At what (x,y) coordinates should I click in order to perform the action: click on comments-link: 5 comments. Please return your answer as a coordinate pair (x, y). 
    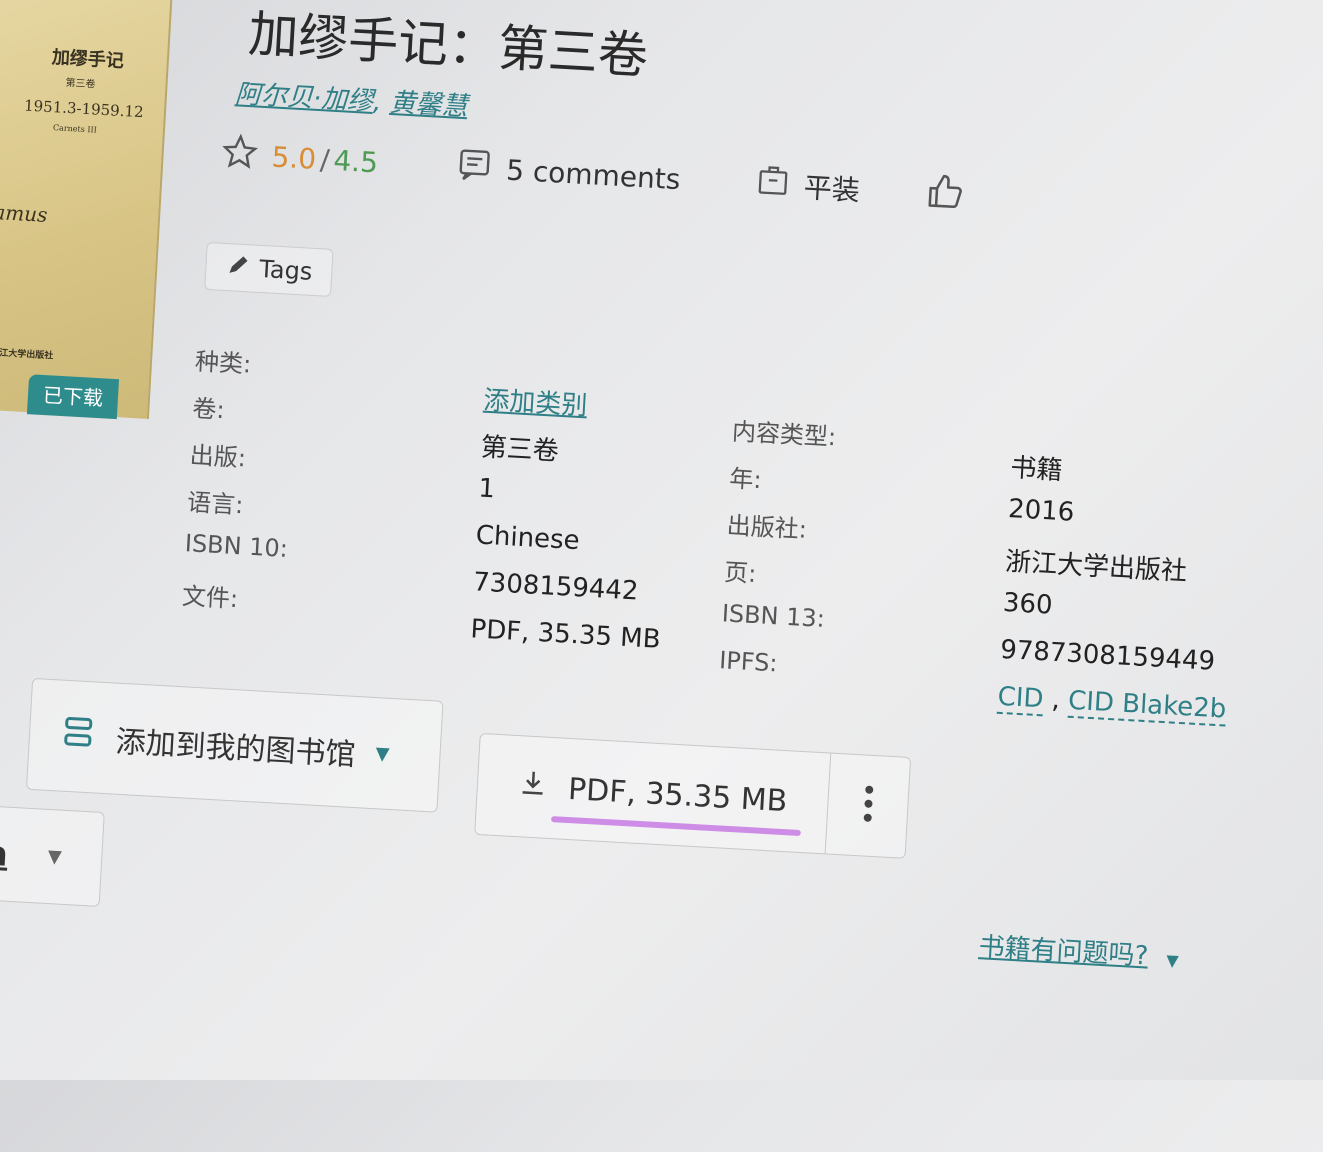
    Looking at the image, I should click on (568, 173).